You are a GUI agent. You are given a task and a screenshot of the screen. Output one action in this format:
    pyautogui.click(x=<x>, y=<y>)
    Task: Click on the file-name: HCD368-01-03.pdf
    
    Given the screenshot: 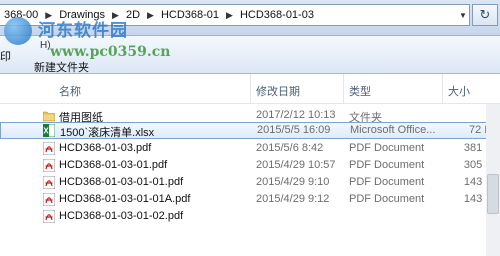 What is the action you would take?
    pyautogui.click(x=105, y=148)
    